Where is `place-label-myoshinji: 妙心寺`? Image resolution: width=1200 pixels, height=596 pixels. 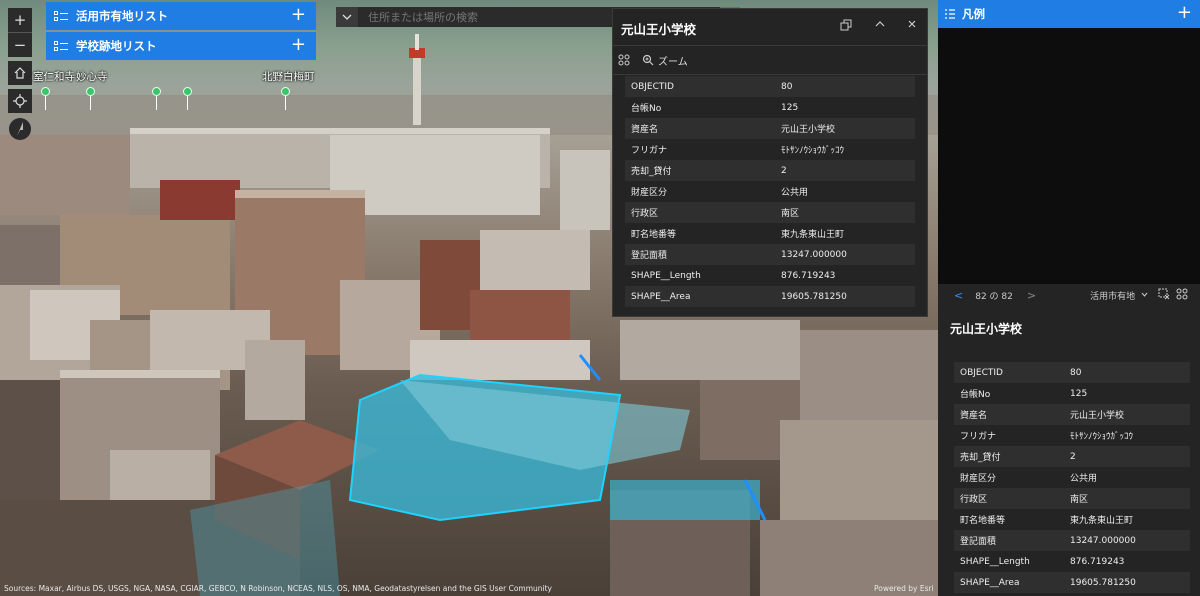
place-label-myoshinji: 妙心寺 is located at coordinates (92, 76).